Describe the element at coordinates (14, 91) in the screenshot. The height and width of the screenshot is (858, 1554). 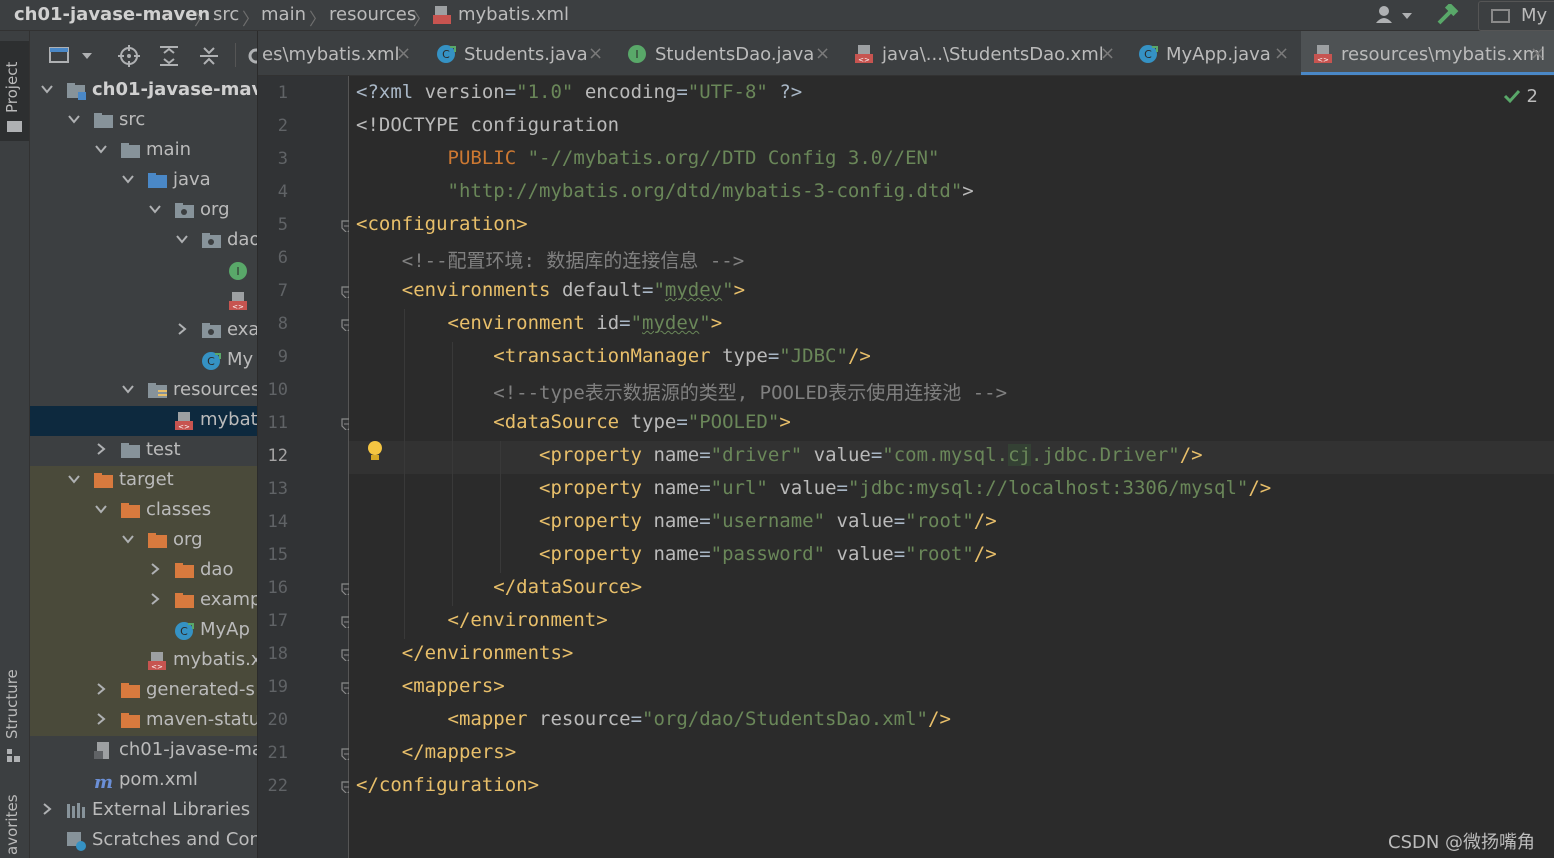
I see `project-tool-tab: Project` at that location.